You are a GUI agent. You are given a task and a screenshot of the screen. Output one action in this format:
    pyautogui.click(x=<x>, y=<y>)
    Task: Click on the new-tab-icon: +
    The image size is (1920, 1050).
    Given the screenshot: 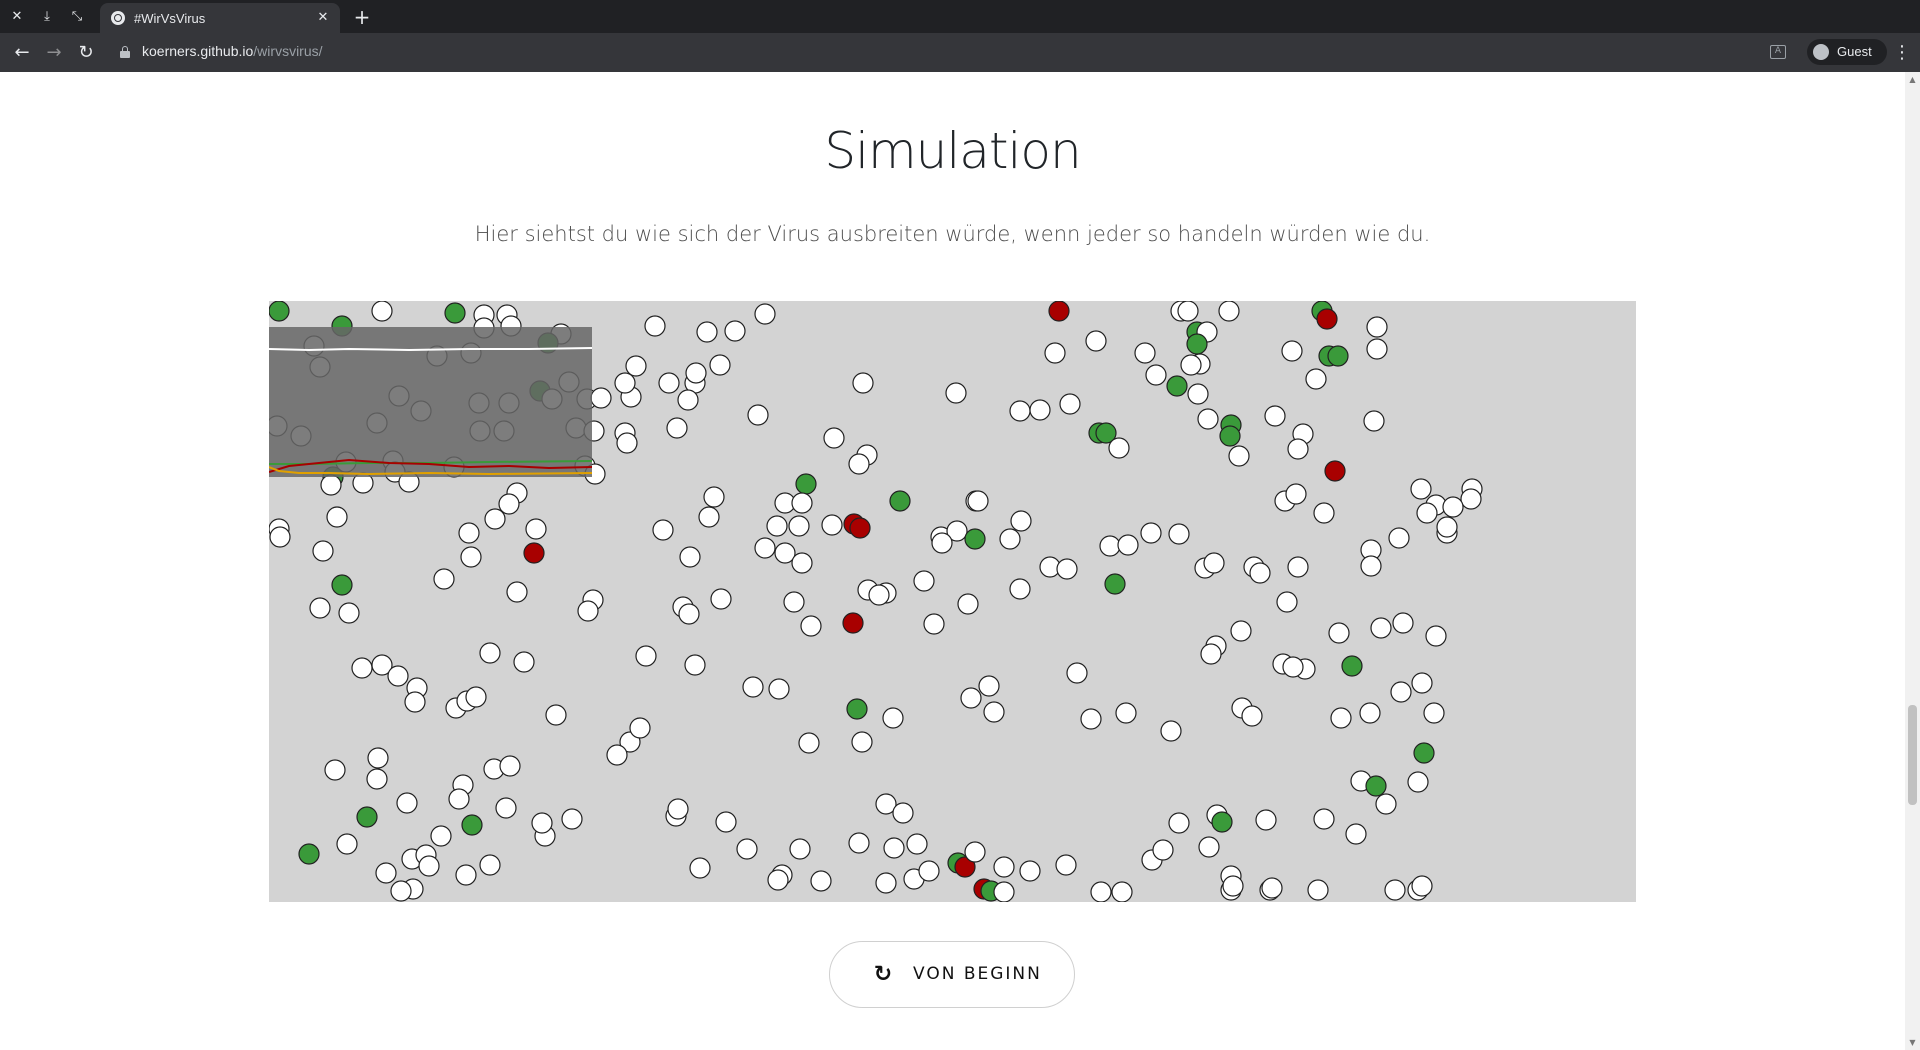 What is the action you would take?
    pyautogui.click(x=362, y=17)
    